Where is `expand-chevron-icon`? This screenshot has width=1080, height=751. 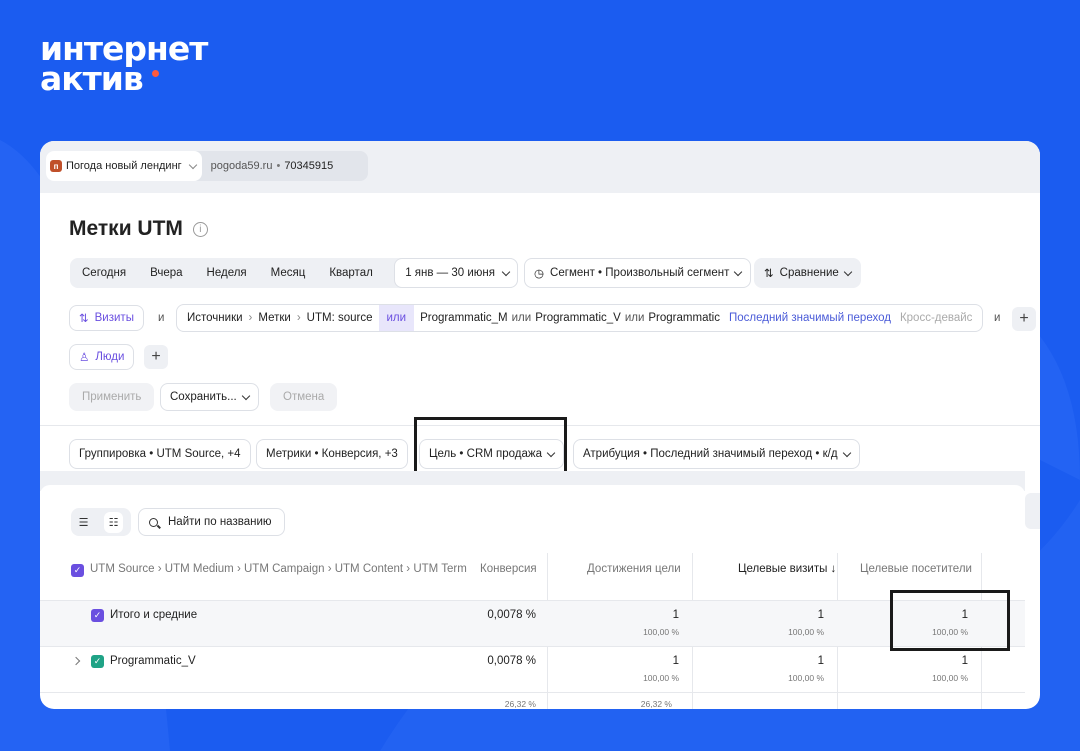
expand-chevron-icon is located at coordinates (76, 661).